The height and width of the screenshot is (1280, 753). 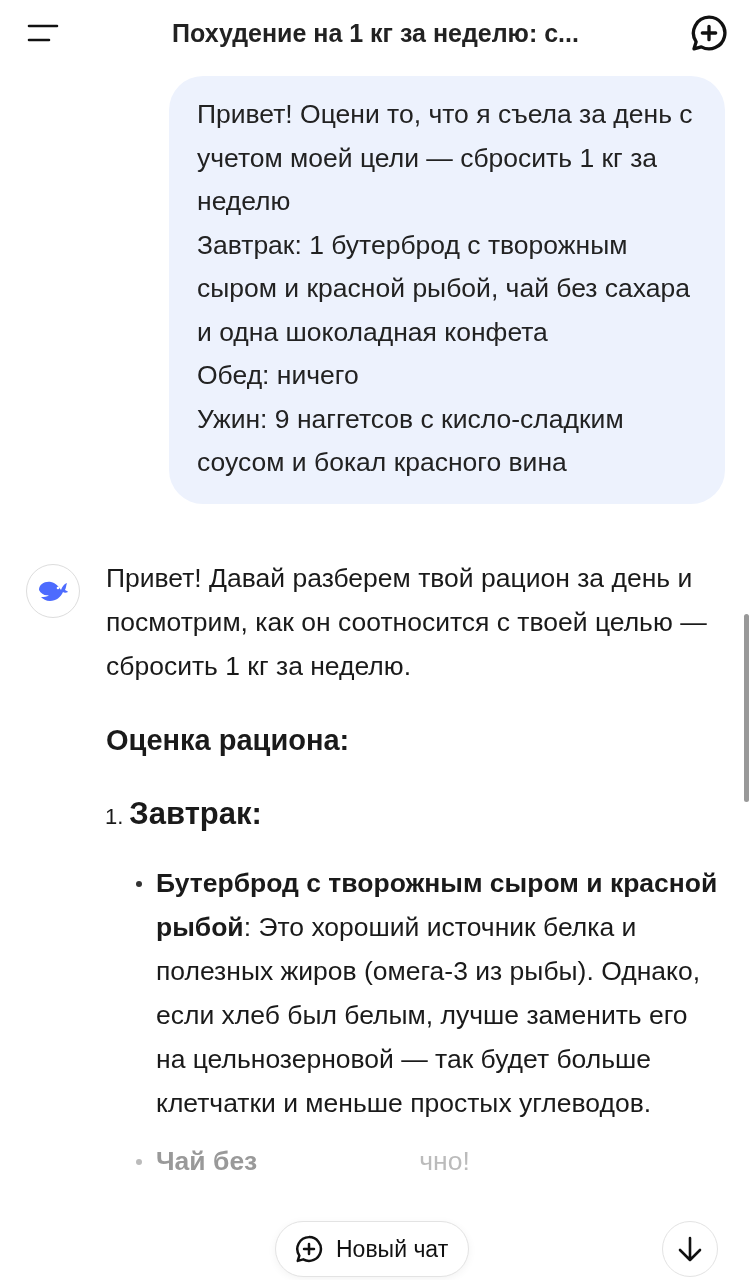 I want to click on message-line: Ужин: 9 наггетсов с кисло-сладким соусом и бокал красного вина, so click(x=411, y=440).